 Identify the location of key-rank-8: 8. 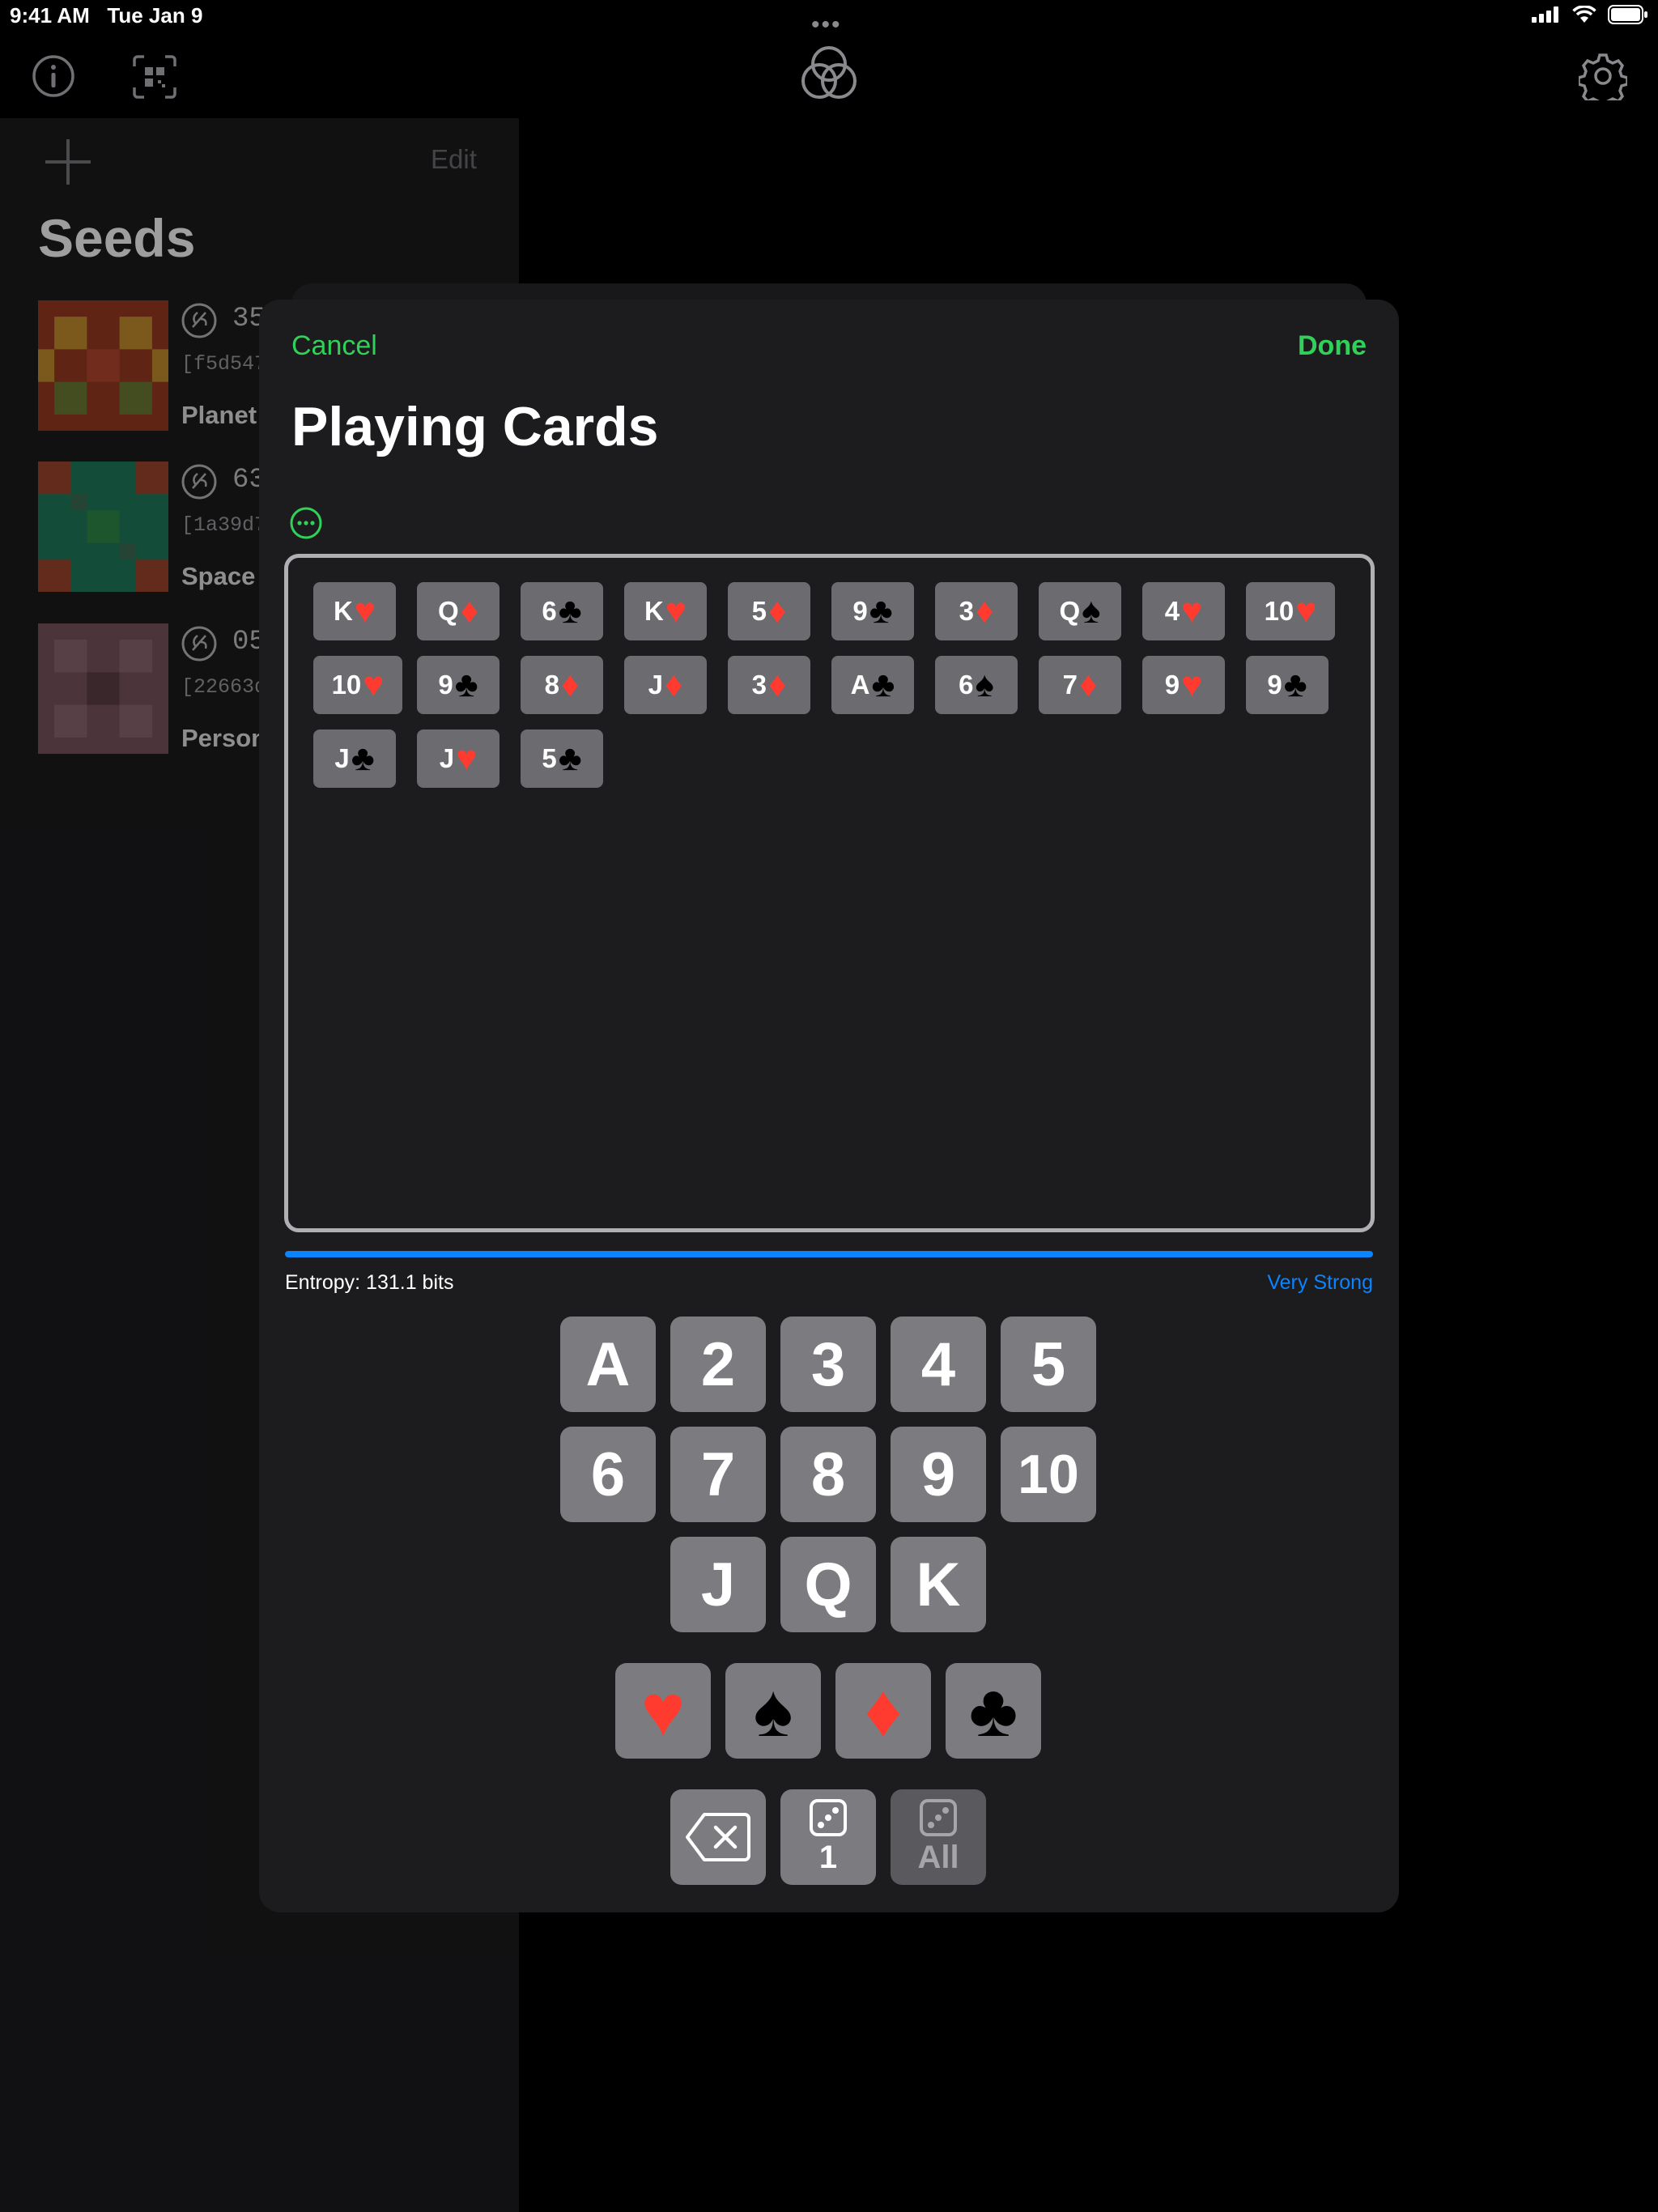
(828, 1474).